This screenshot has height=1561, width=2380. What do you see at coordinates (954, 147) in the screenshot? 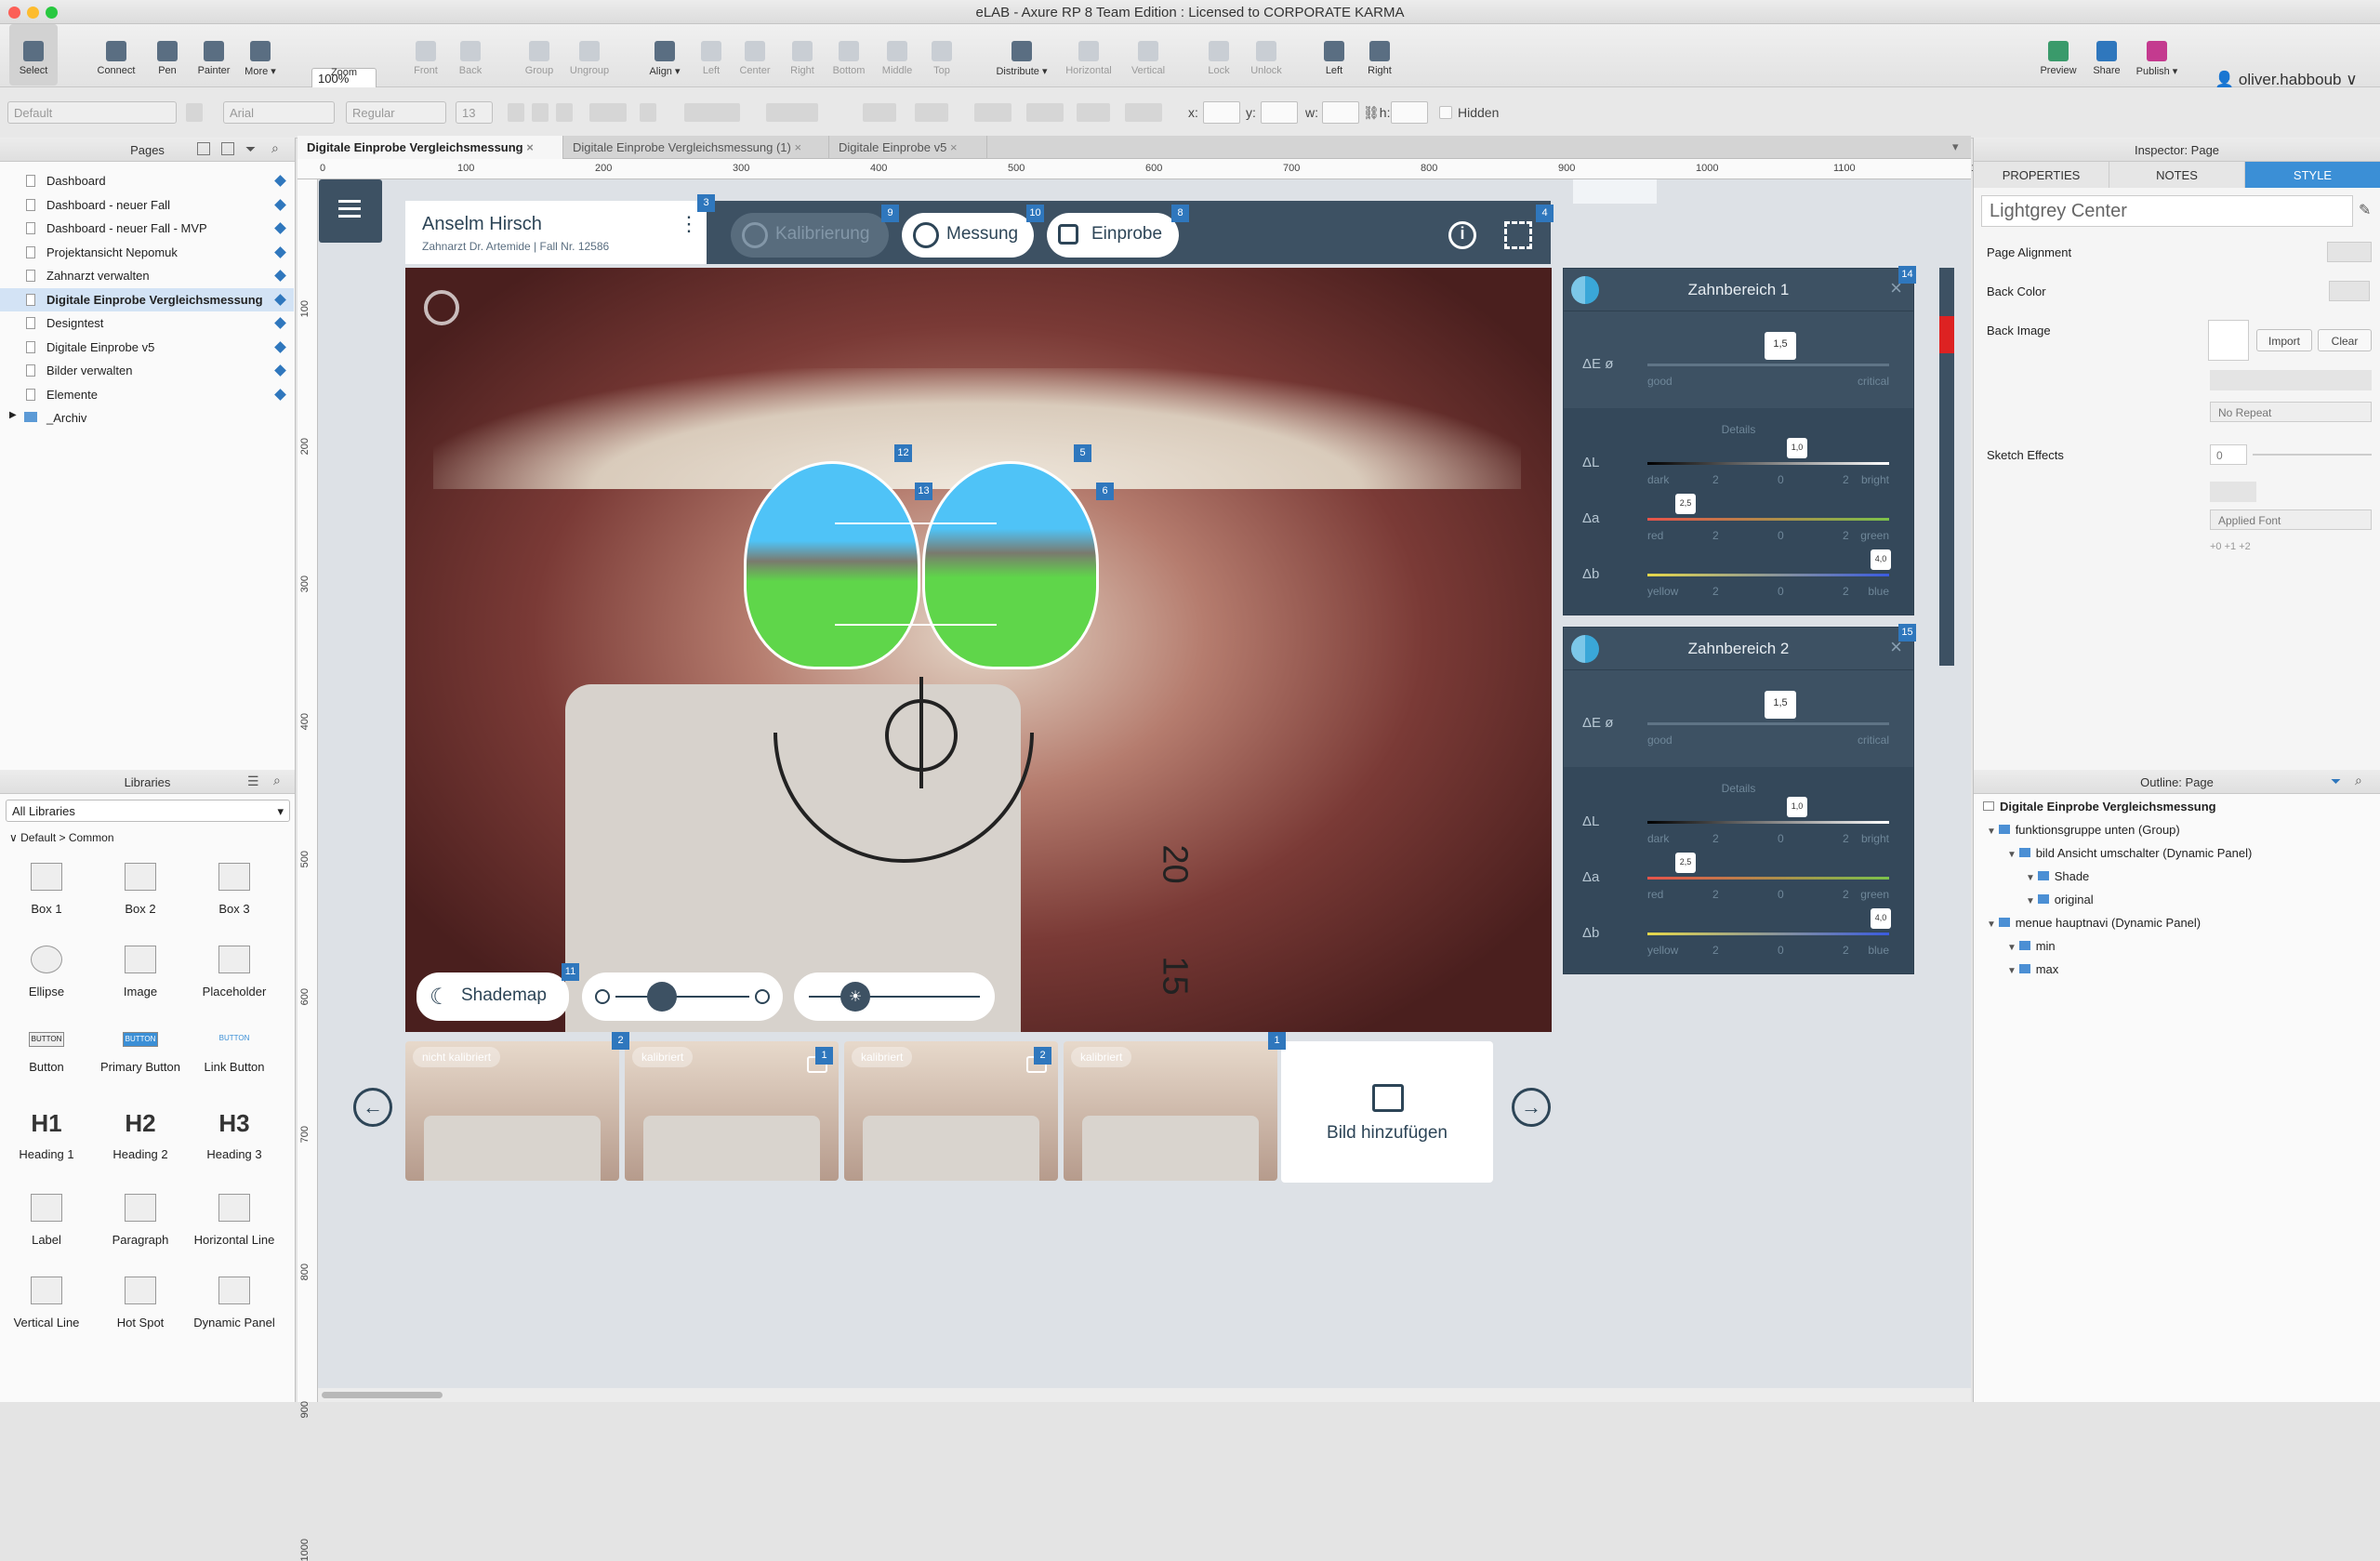
I see `close-icon: ×` at bounding box center [954, 147].